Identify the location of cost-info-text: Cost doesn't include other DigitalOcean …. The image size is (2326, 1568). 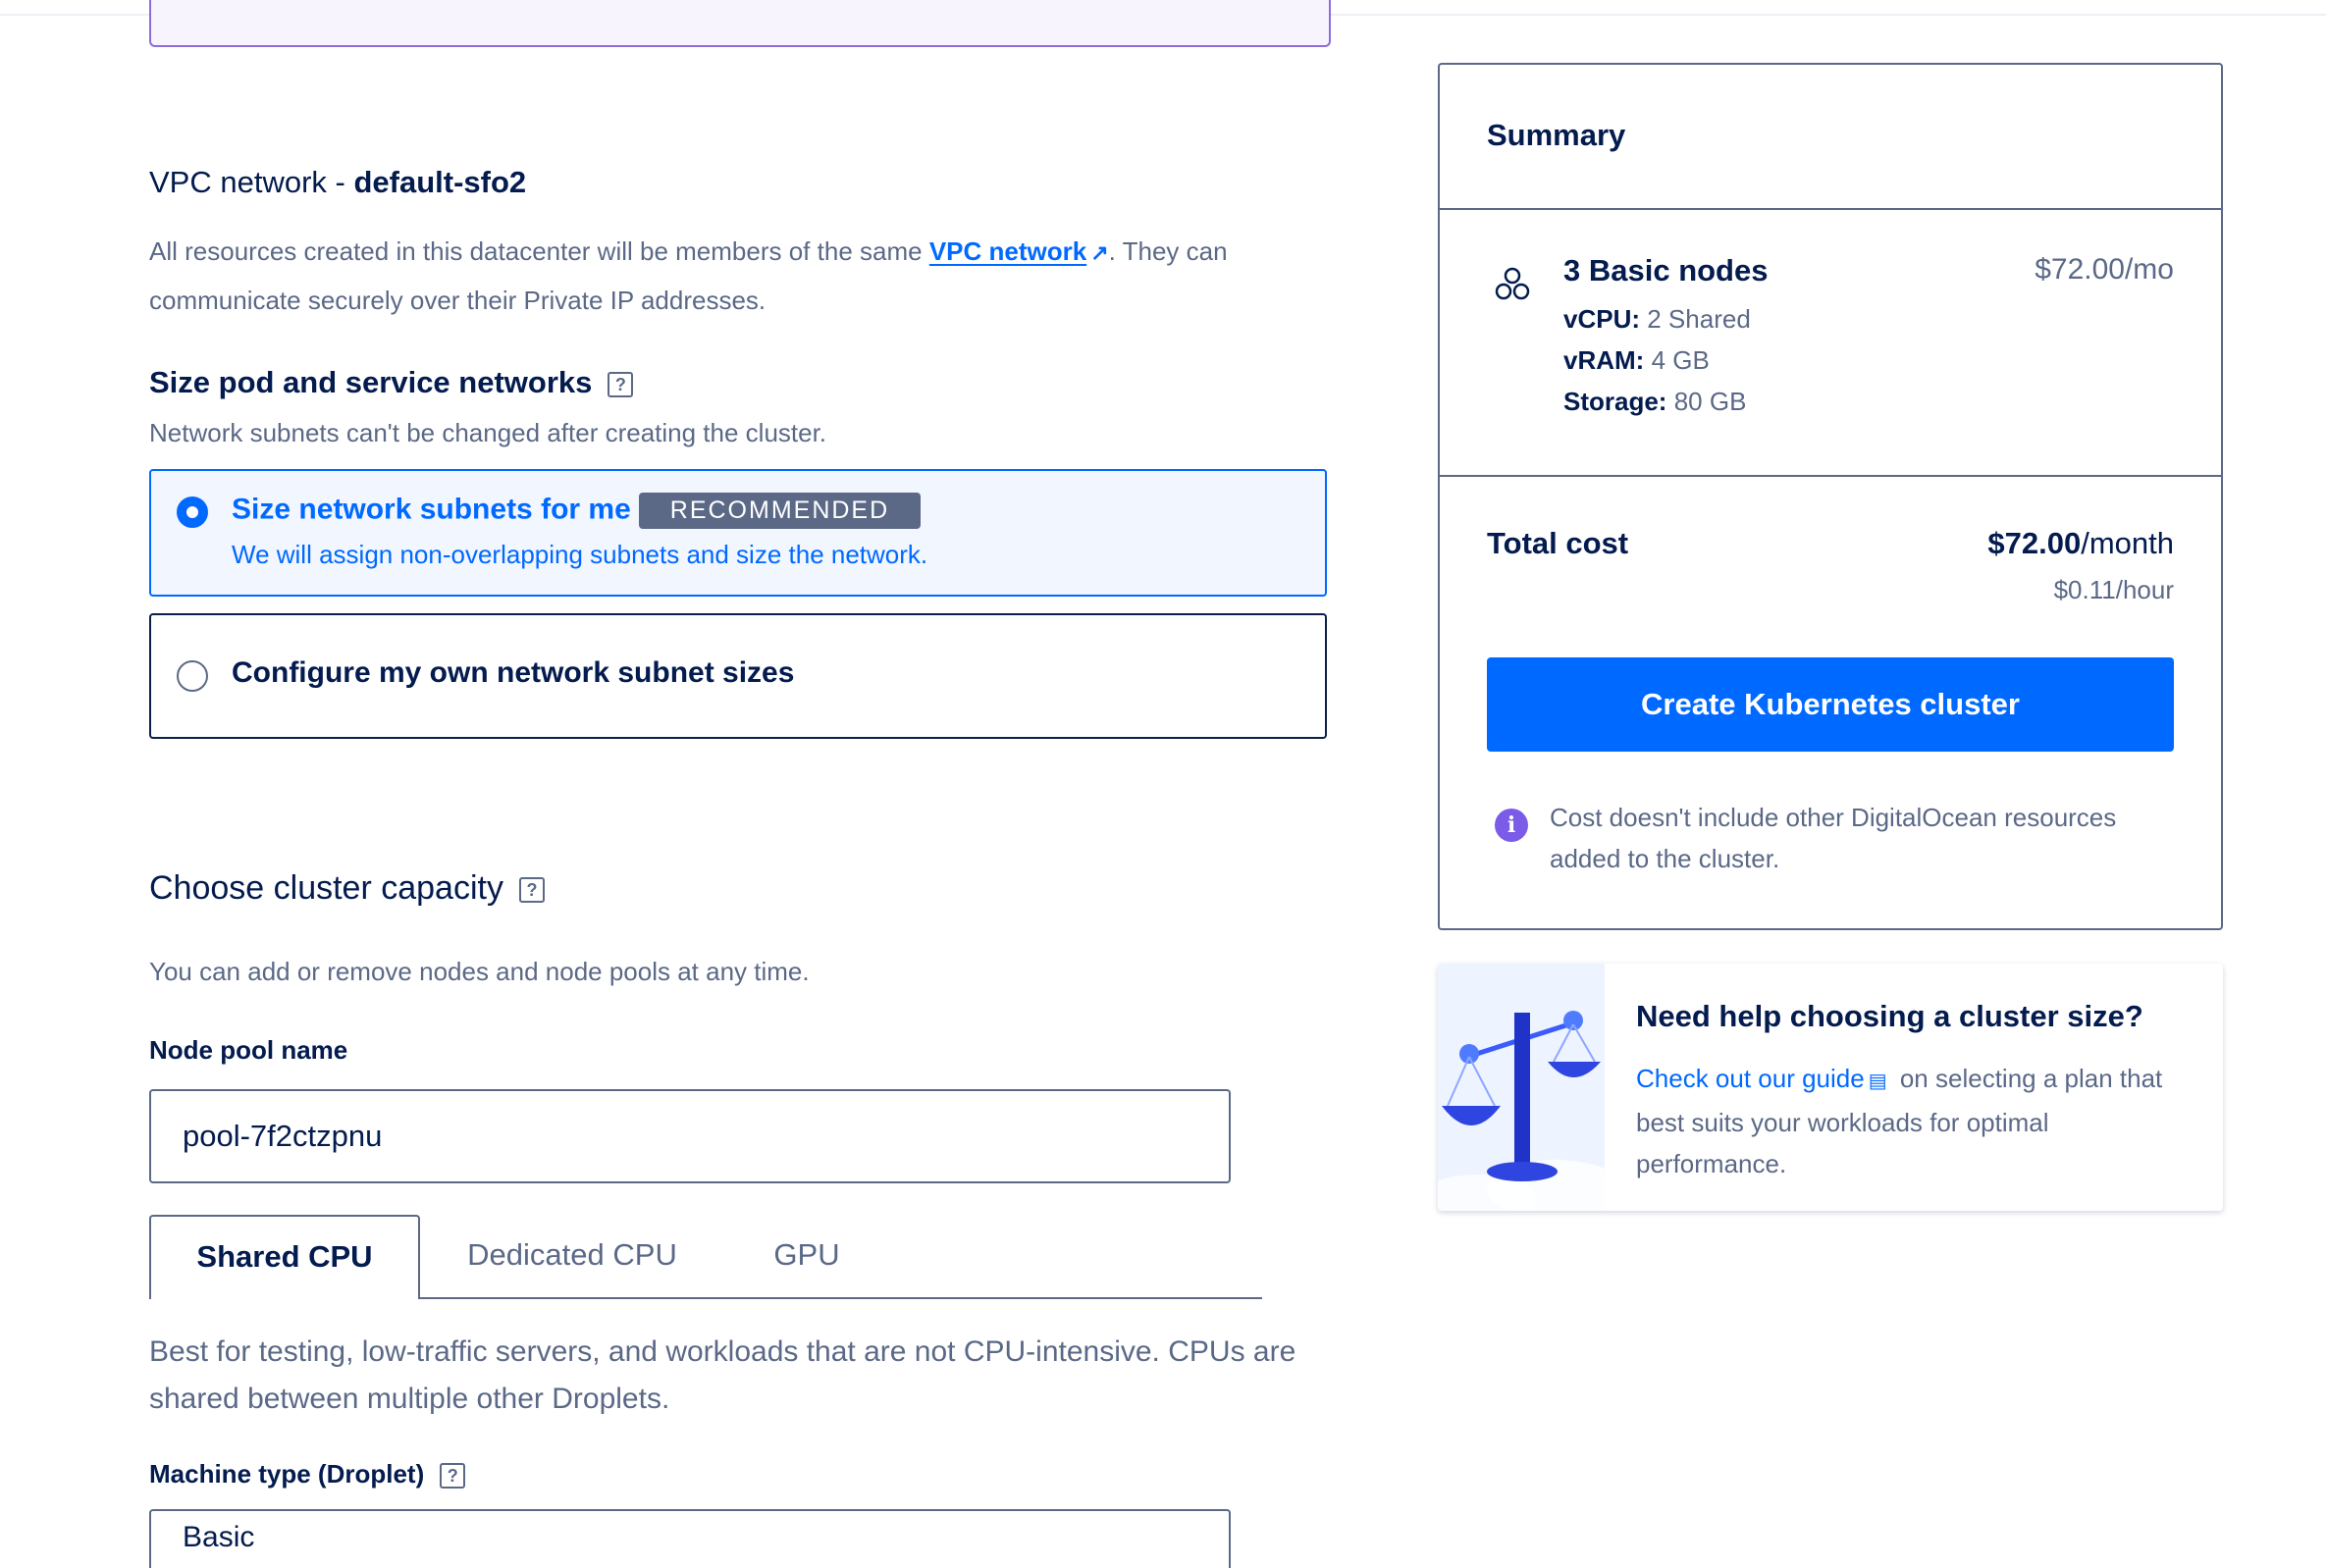
(1834, 838).